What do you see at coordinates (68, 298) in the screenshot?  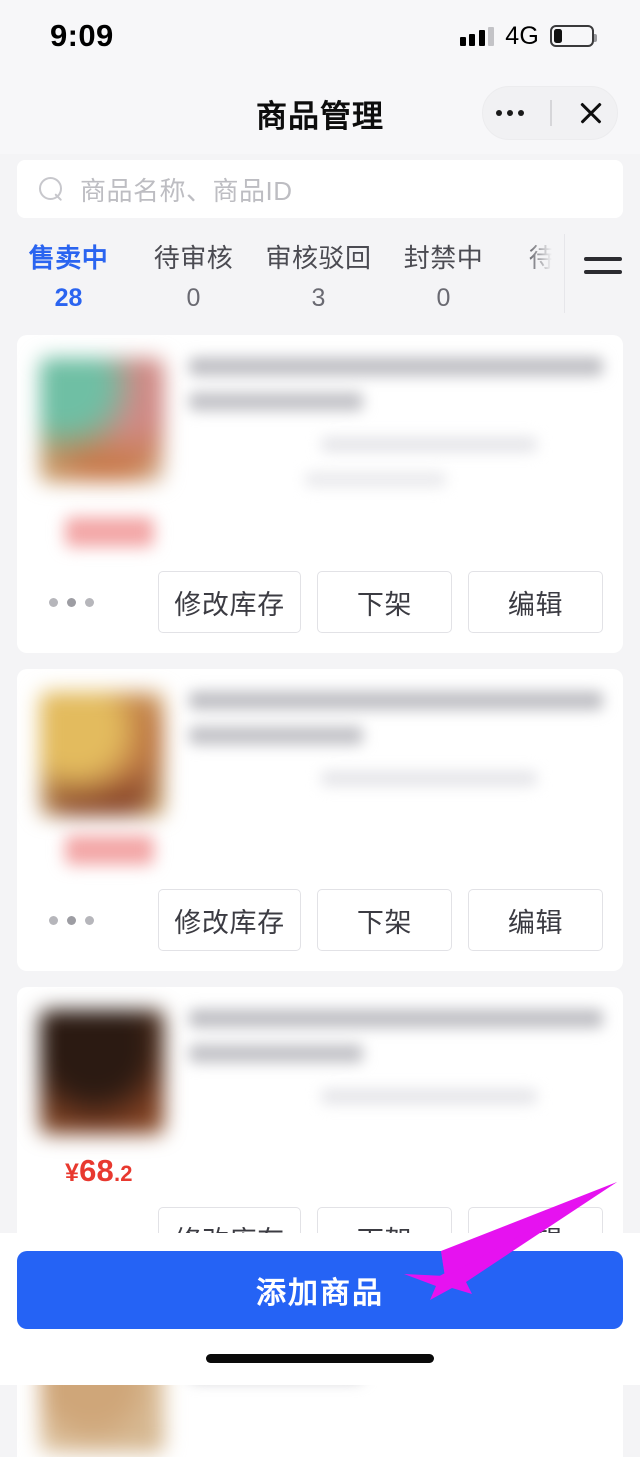 I see `tab-count: 28` at bounding box center [68, 298].